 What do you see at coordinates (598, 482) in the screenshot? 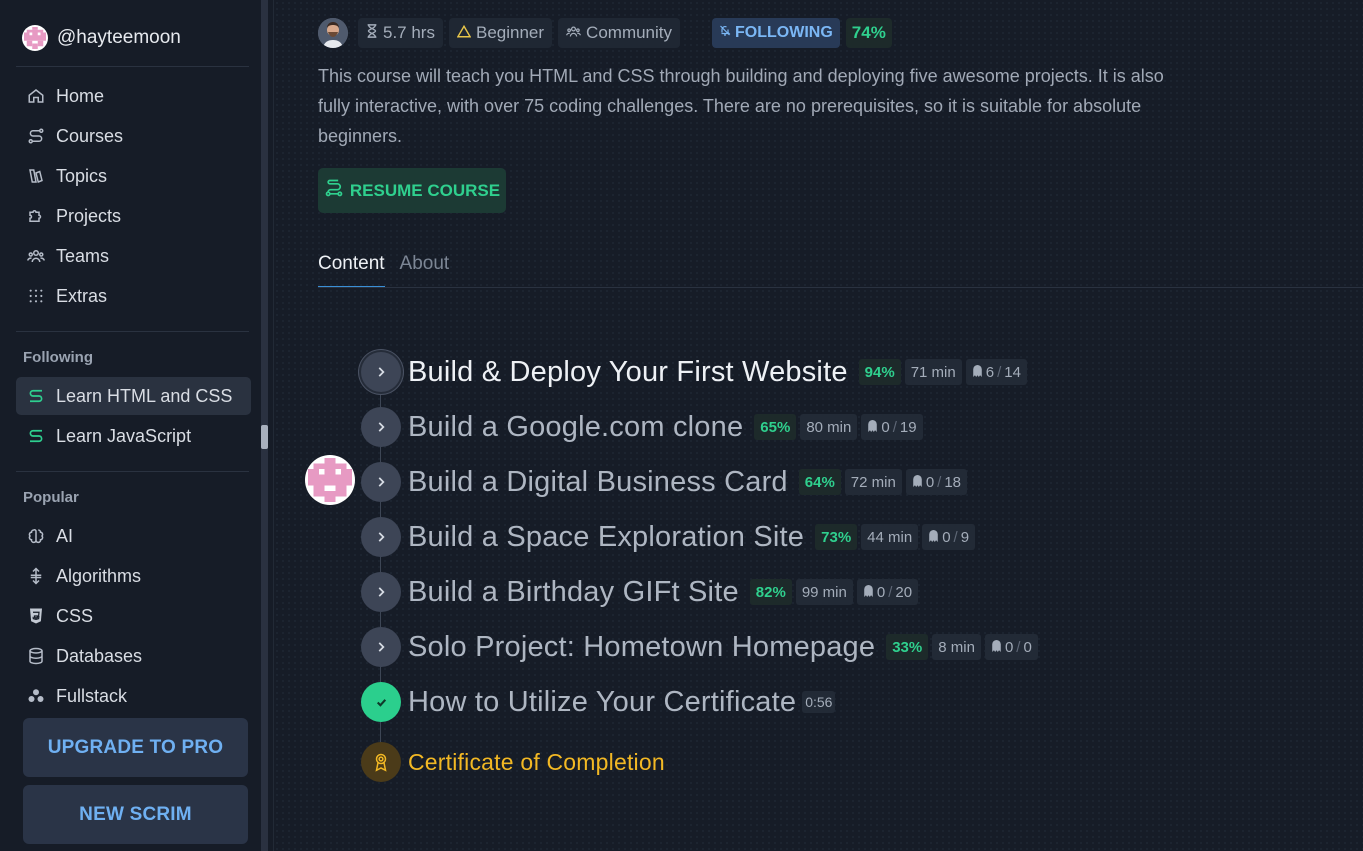
I see `lesson-title: Build a Digital Business Card` at bounding box center [598, 482].